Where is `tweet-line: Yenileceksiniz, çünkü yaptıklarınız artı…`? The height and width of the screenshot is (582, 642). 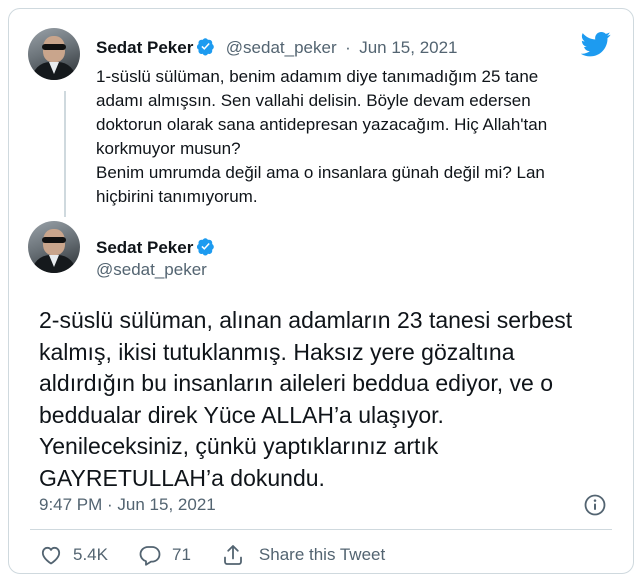
tweet-line: Yenileceksiniz, çünkü yaptıklarınız artı… is located at coordinates (239, 446).